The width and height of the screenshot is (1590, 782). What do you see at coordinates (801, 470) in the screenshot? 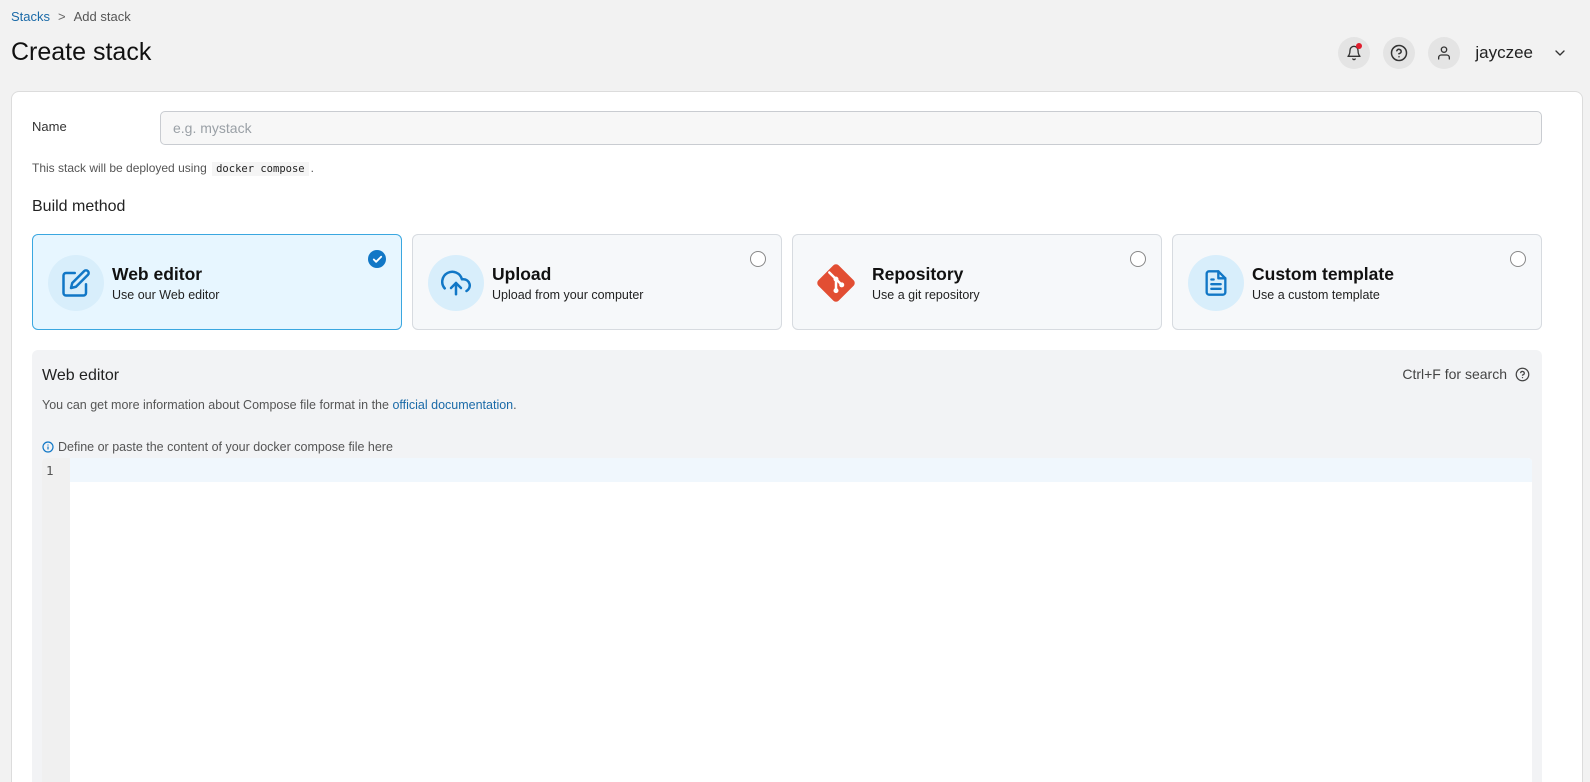
I see `active-line` at bounding box center [801, 470].